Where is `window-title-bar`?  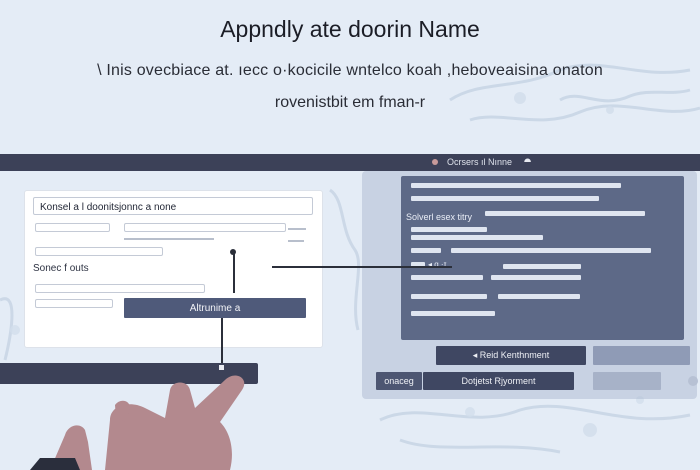
window-title-bar is located at coordinates (350, 162).